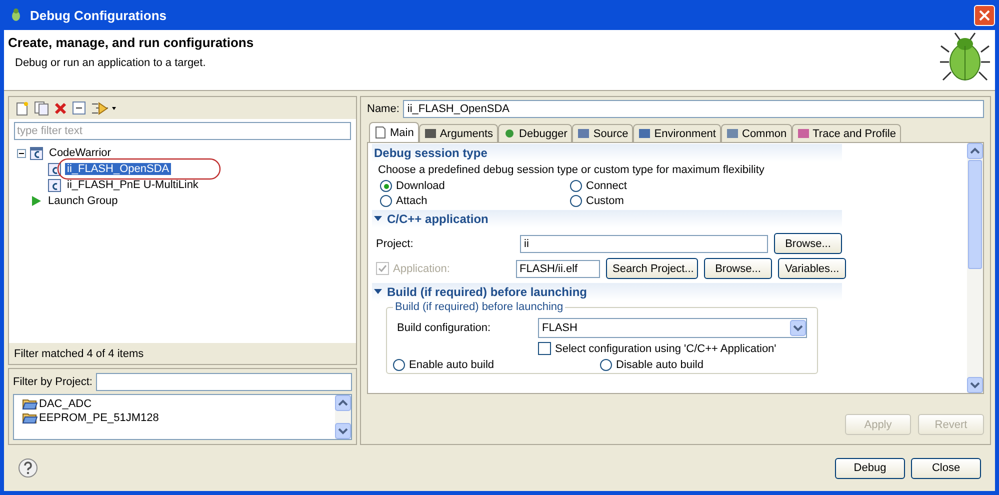 The height and width of the screenshot is (495, 999). I want to click on radio-label: Custom, so click(605, 201).